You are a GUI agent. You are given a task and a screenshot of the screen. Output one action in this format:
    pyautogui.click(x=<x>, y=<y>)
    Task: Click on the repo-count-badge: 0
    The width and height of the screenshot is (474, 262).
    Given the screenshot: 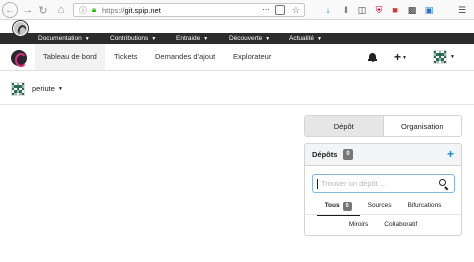 What is the action you would take?
    pyautogui.click(x=348, y=154)
    